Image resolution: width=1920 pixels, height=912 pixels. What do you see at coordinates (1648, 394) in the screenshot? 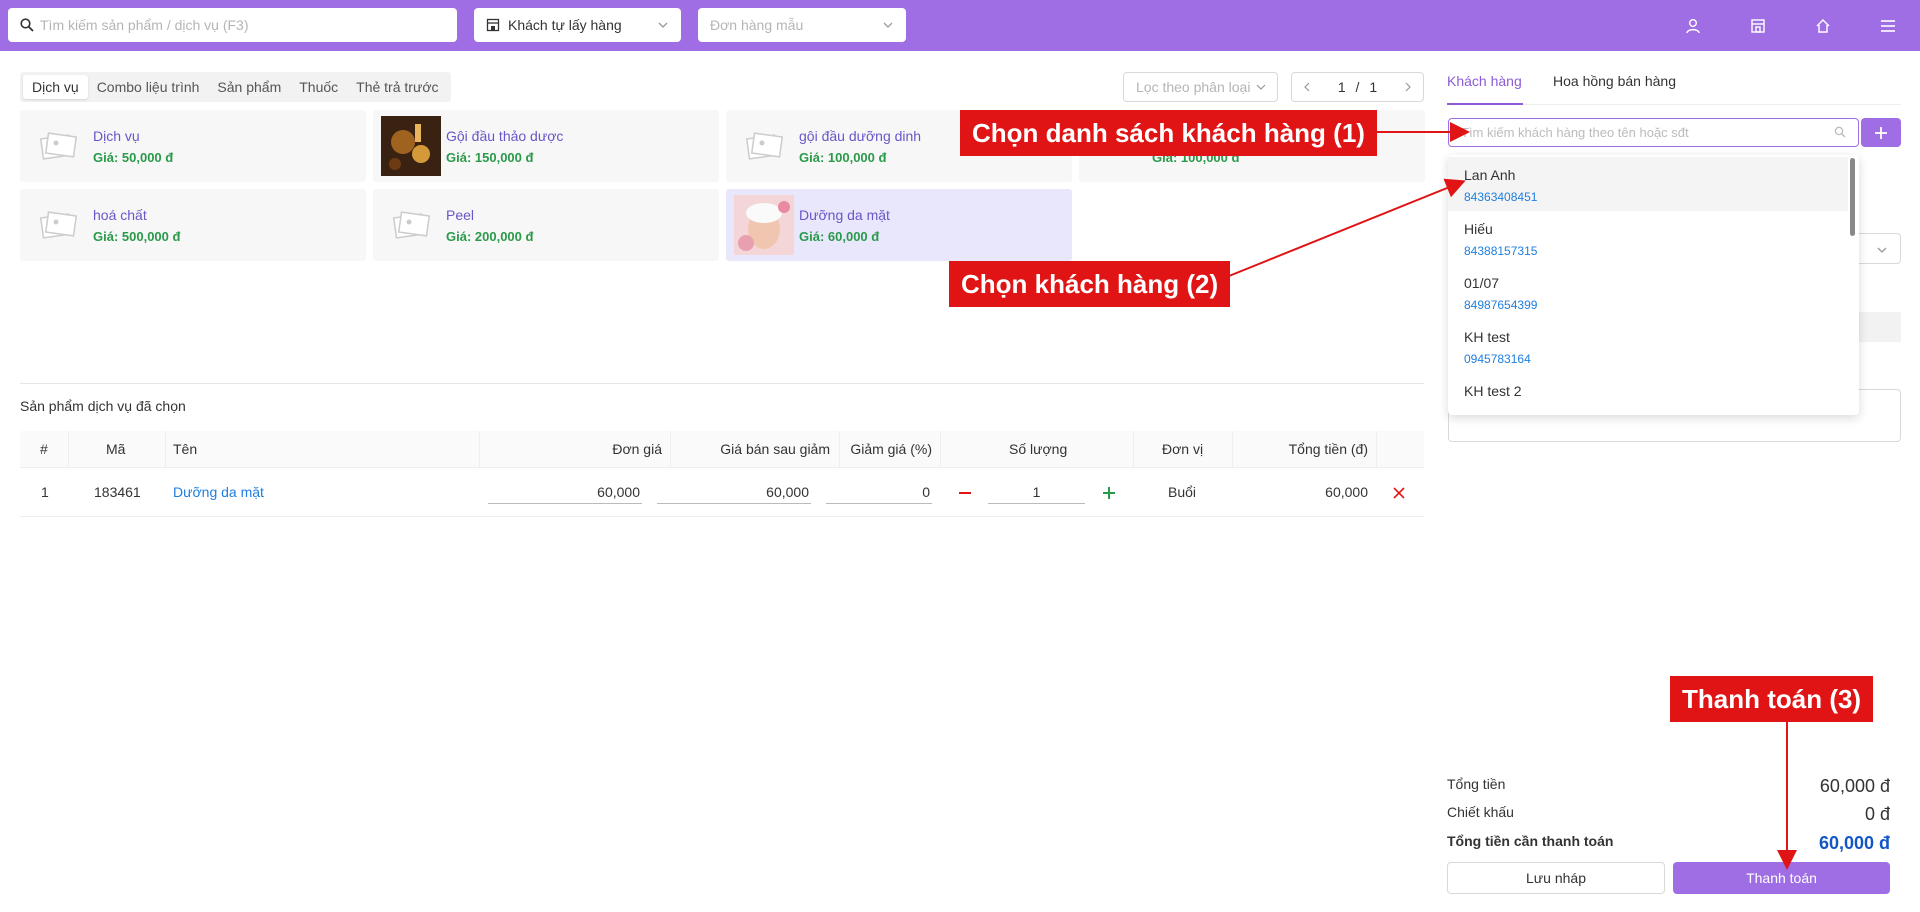
I see `customer-option: KH test 2` at bounding box center [1648, 394].